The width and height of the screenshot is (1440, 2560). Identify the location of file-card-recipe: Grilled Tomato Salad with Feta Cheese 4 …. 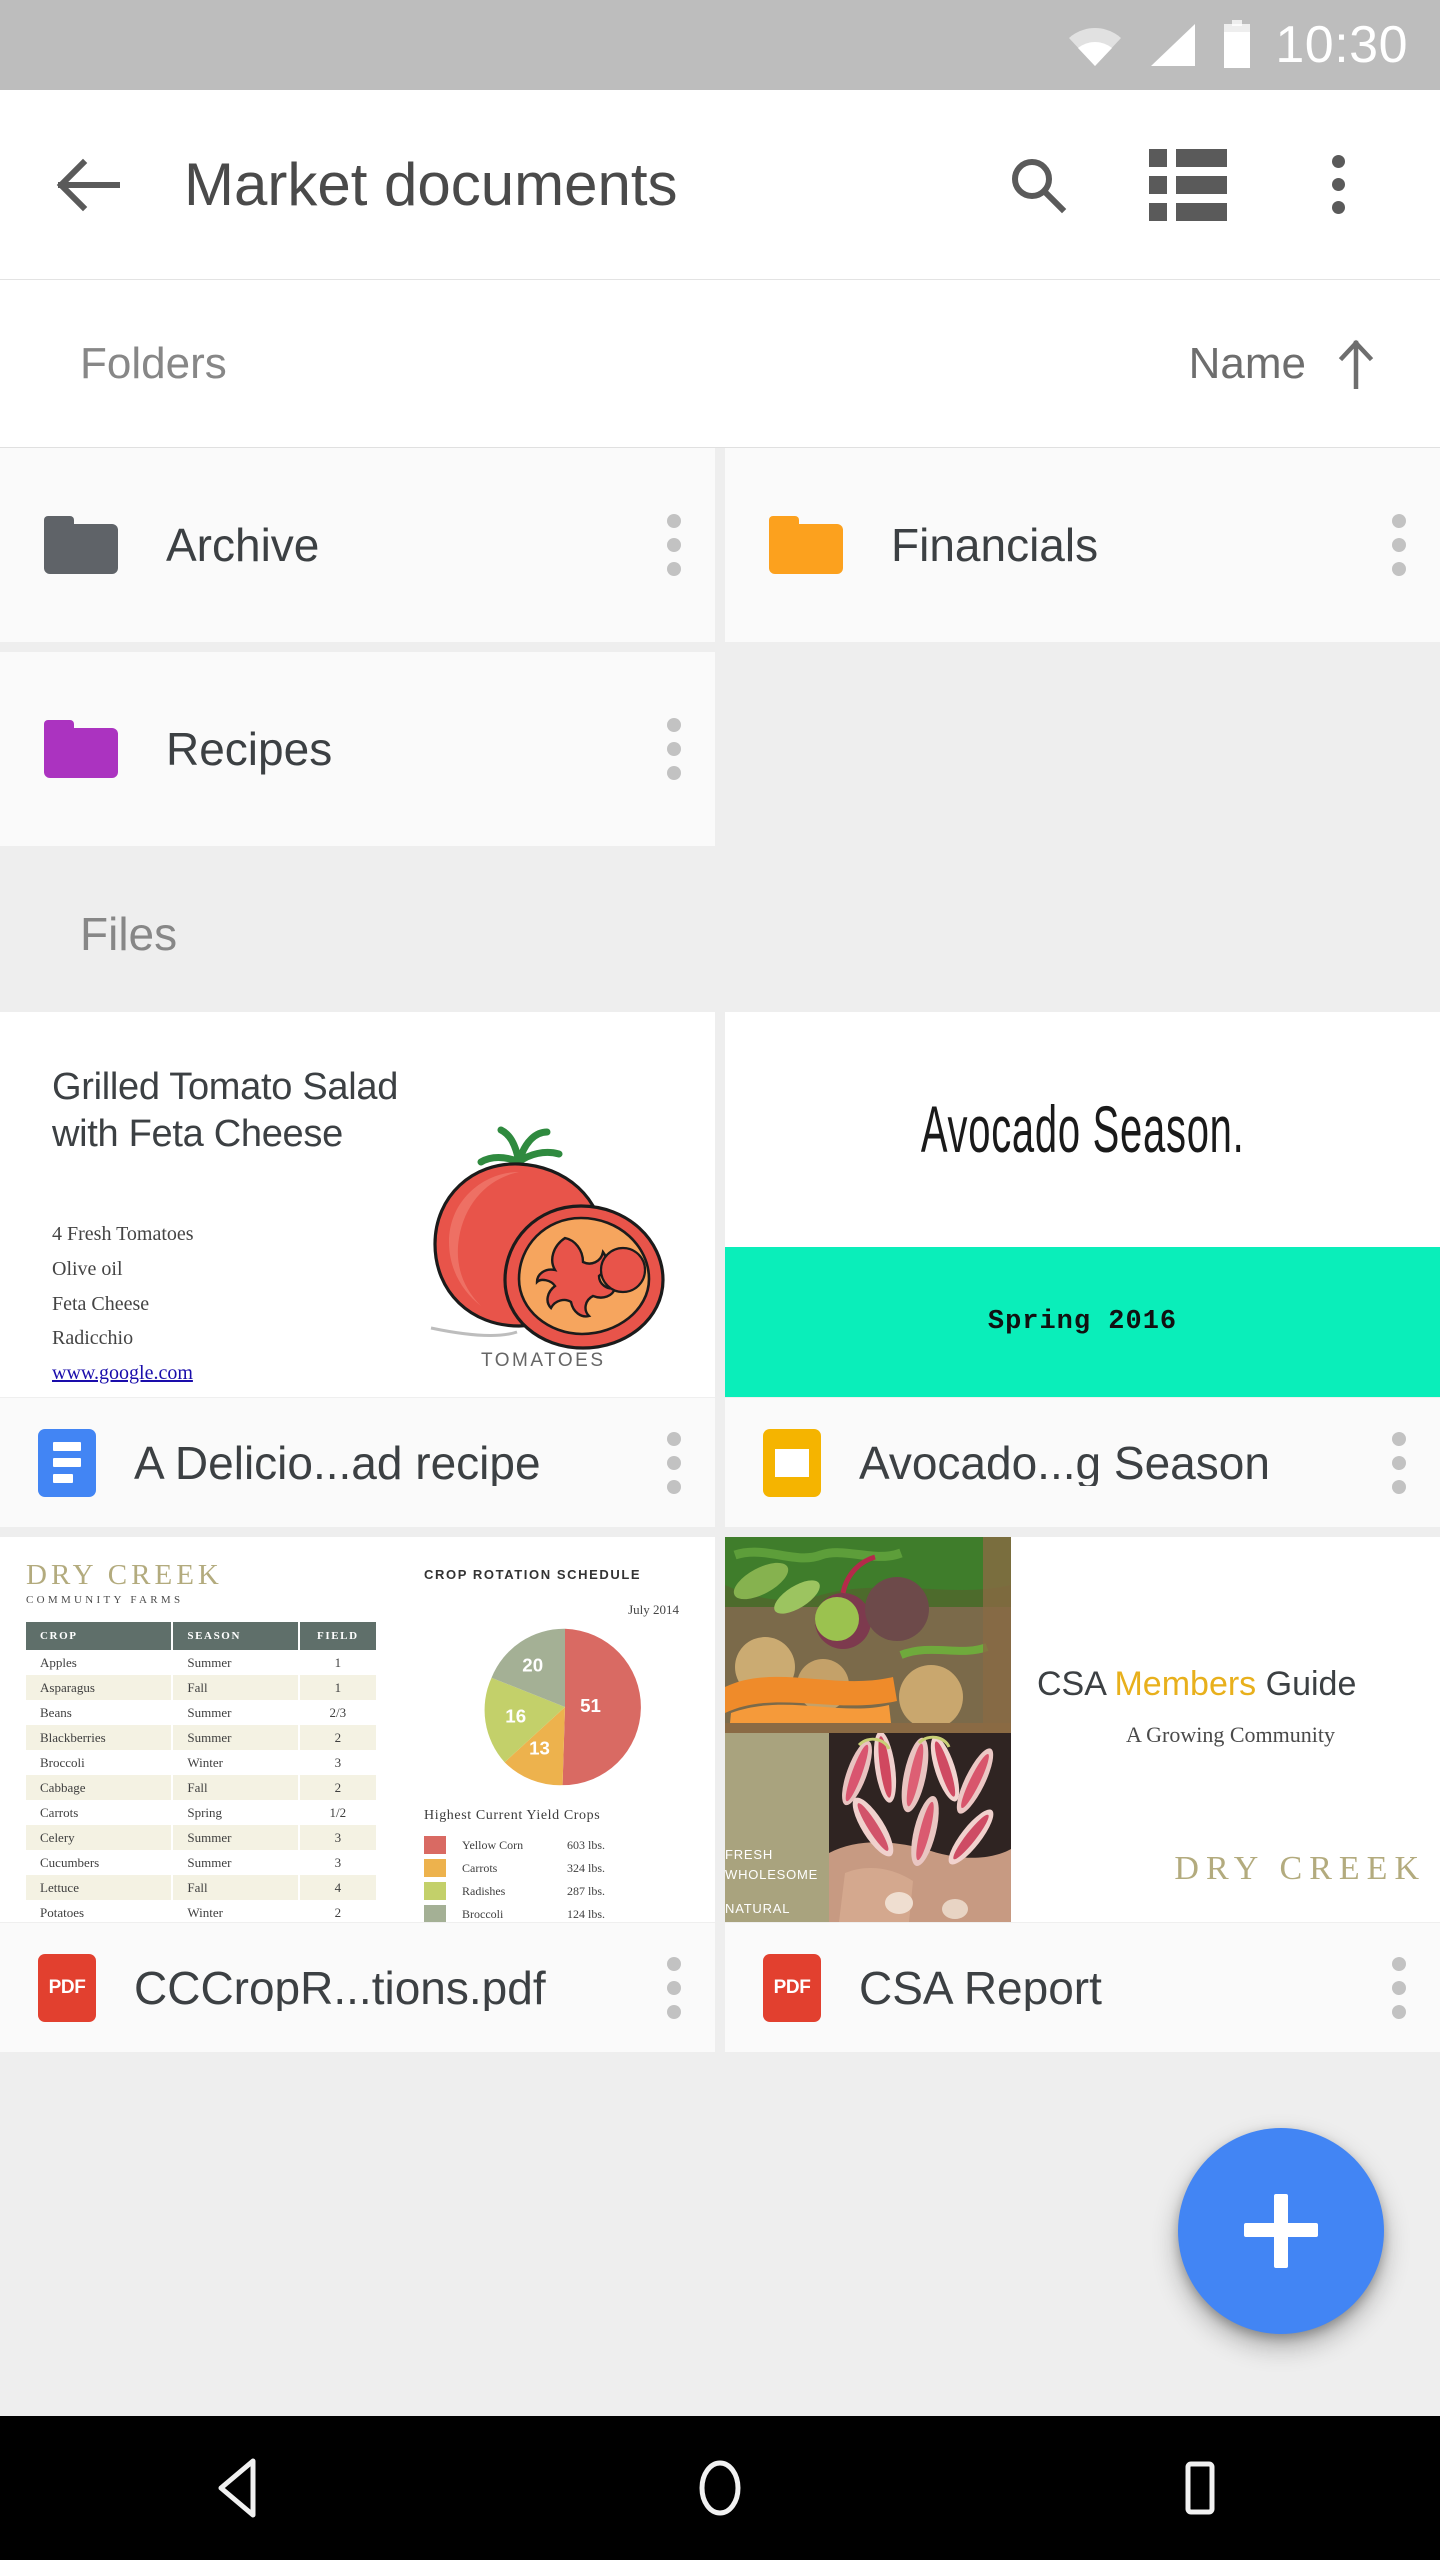
(357, 1269).